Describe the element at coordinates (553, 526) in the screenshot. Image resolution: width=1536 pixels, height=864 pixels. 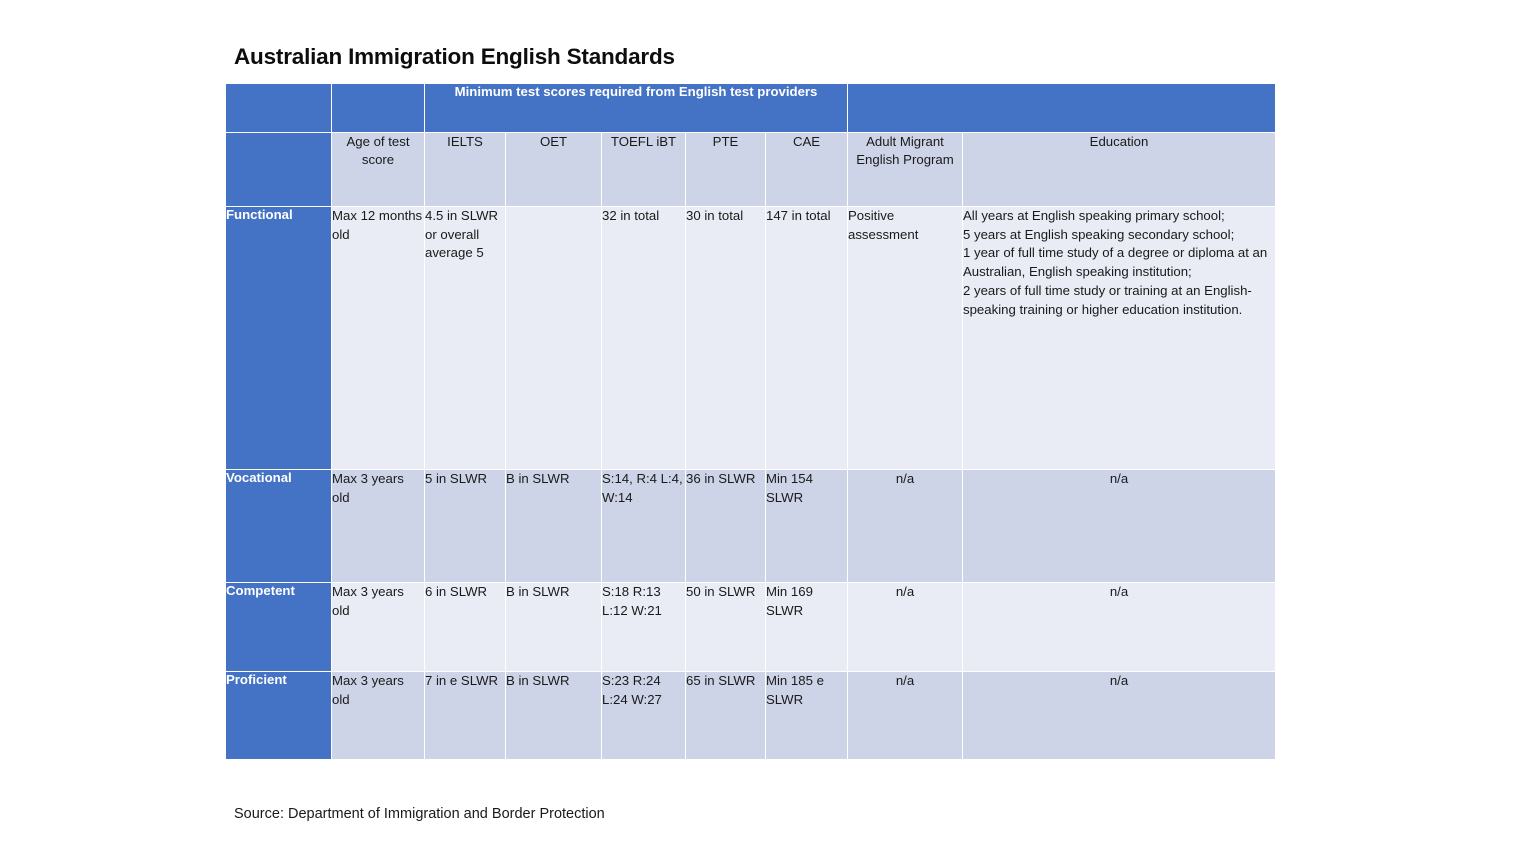
I see `cell-vocational-oet: B in SLWR` at that location.